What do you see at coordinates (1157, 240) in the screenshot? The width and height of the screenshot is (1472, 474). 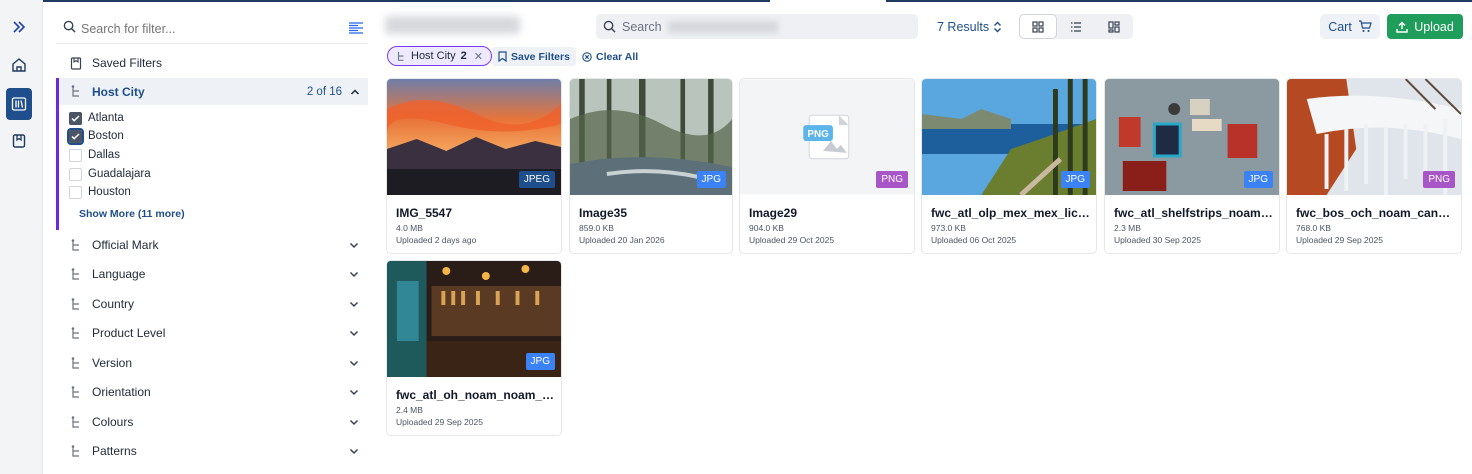 I see `asset-upload-date: Uploaded 30 Sep 2025` at bounding box center [1157, 240].